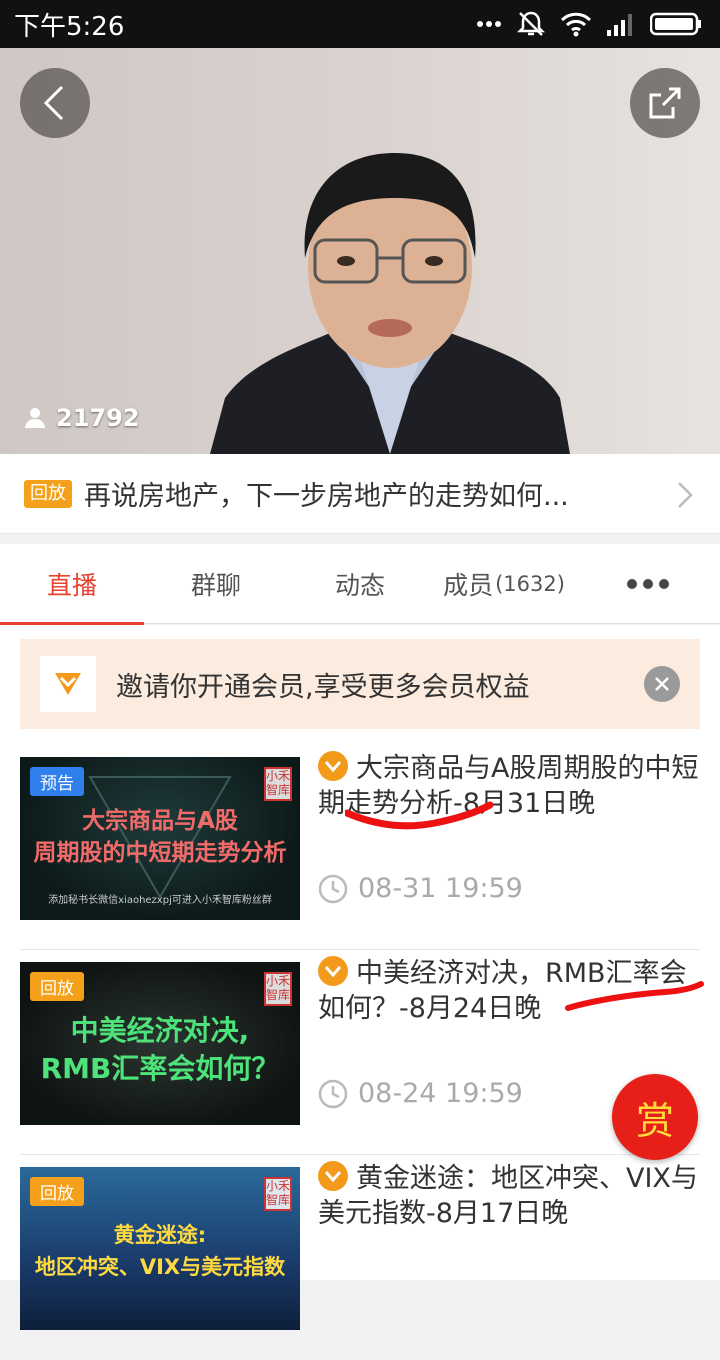 The width and height of the screenshot is (720, 1360). Describe the element at coordinates (685, 495) in the screenshot. I see `chevron-right-icon` at that location.